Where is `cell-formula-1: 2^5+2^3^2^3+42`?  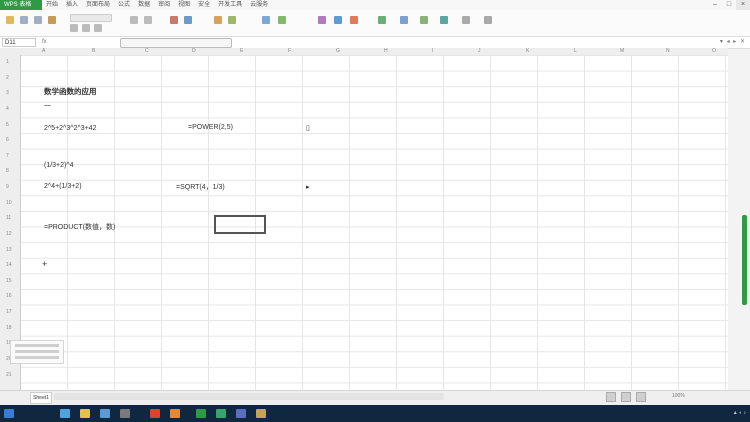
cell-formula-1: 2^5+2^3^2^3+42 is located at coordinates (70, 128).